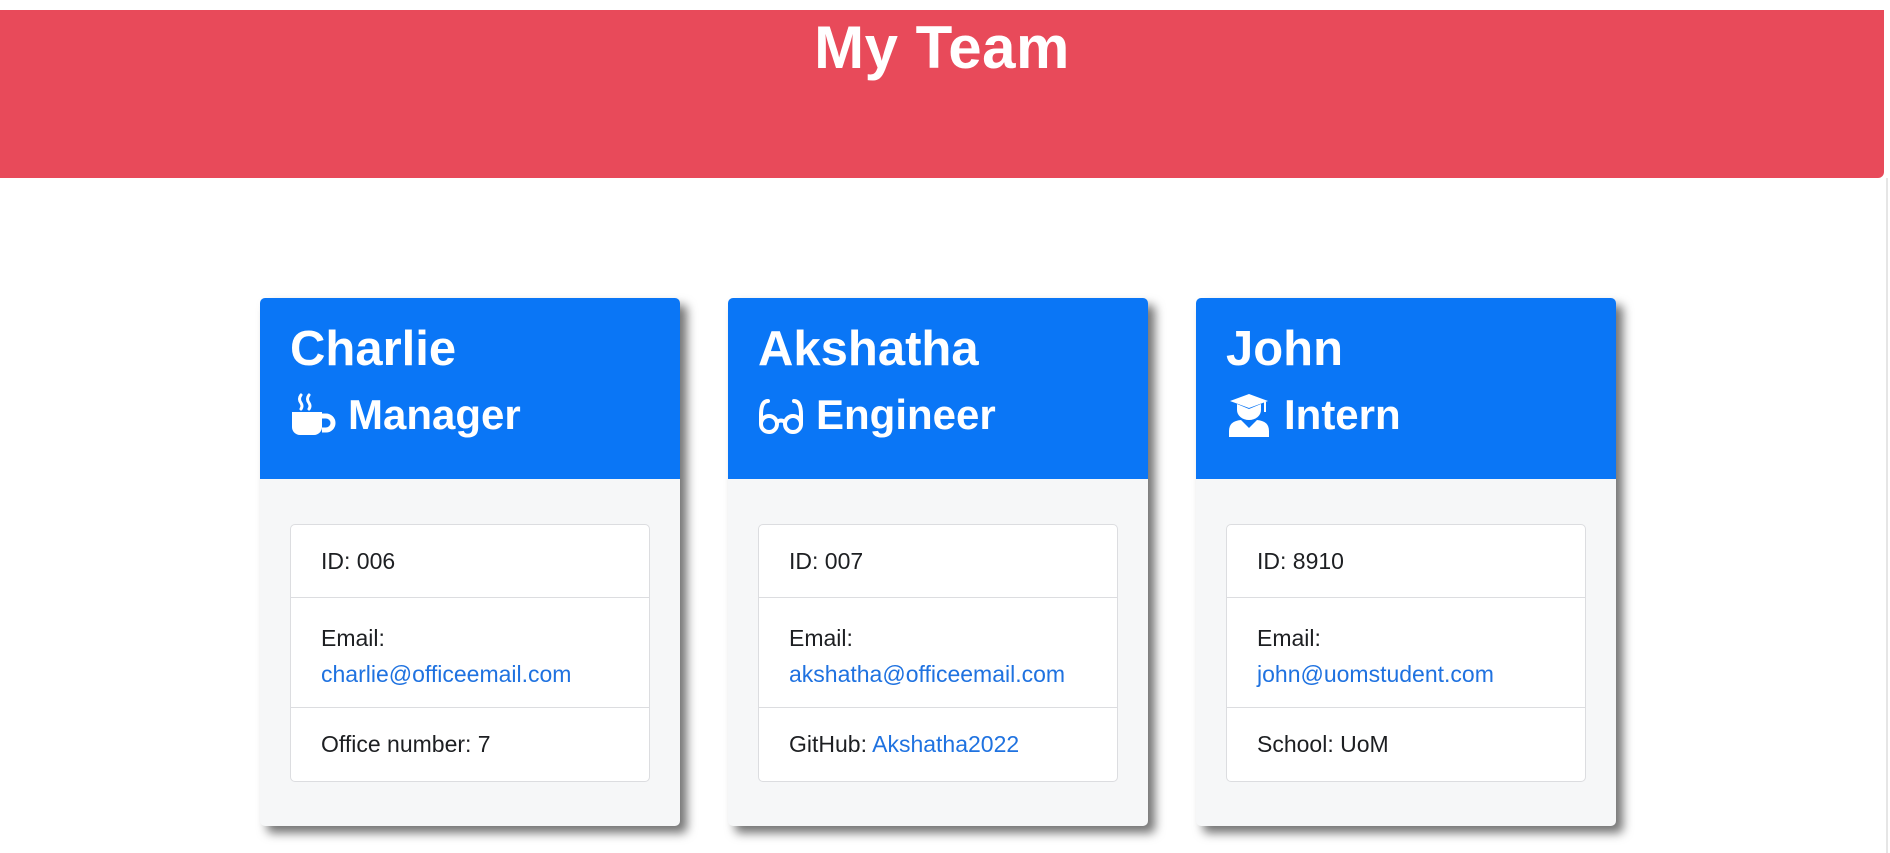 Image resolution: width=1890 pixels, height=853 pixels. I want to click on employee-role: Engineer, so click(938, 415).